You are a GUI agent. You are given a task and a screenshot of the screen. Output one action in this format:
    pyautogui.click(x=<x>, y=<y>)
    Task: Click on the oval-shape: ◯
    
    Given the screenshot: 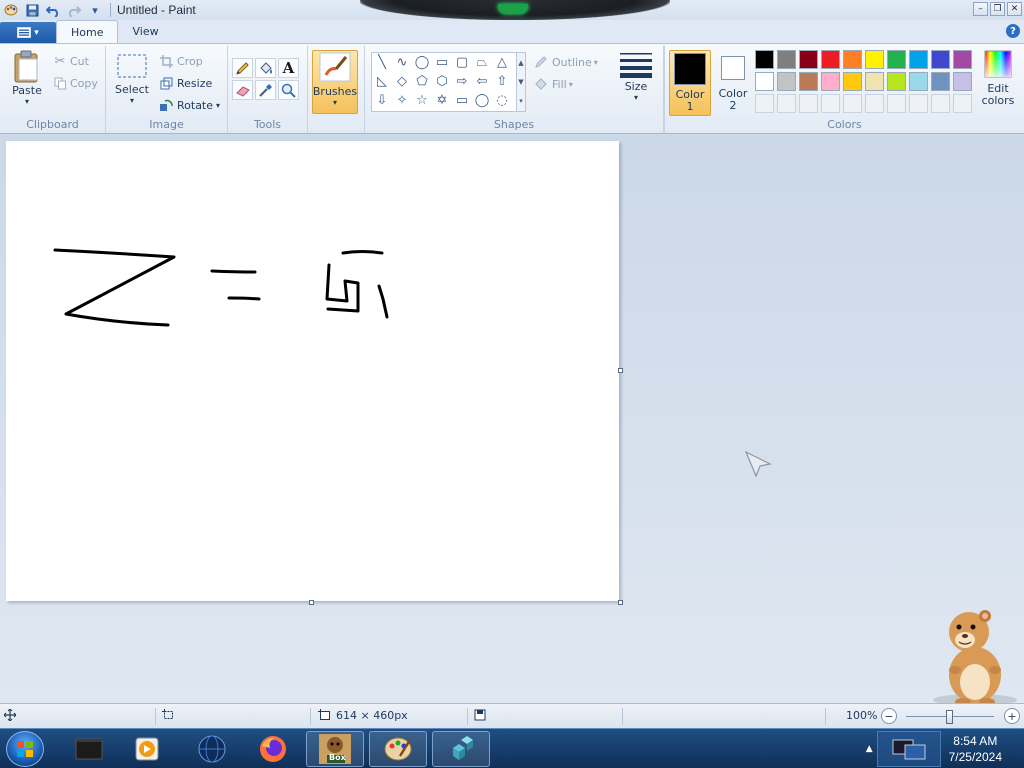 What is the action you would take?
    pyautogui.click(x=422, y=62)
    